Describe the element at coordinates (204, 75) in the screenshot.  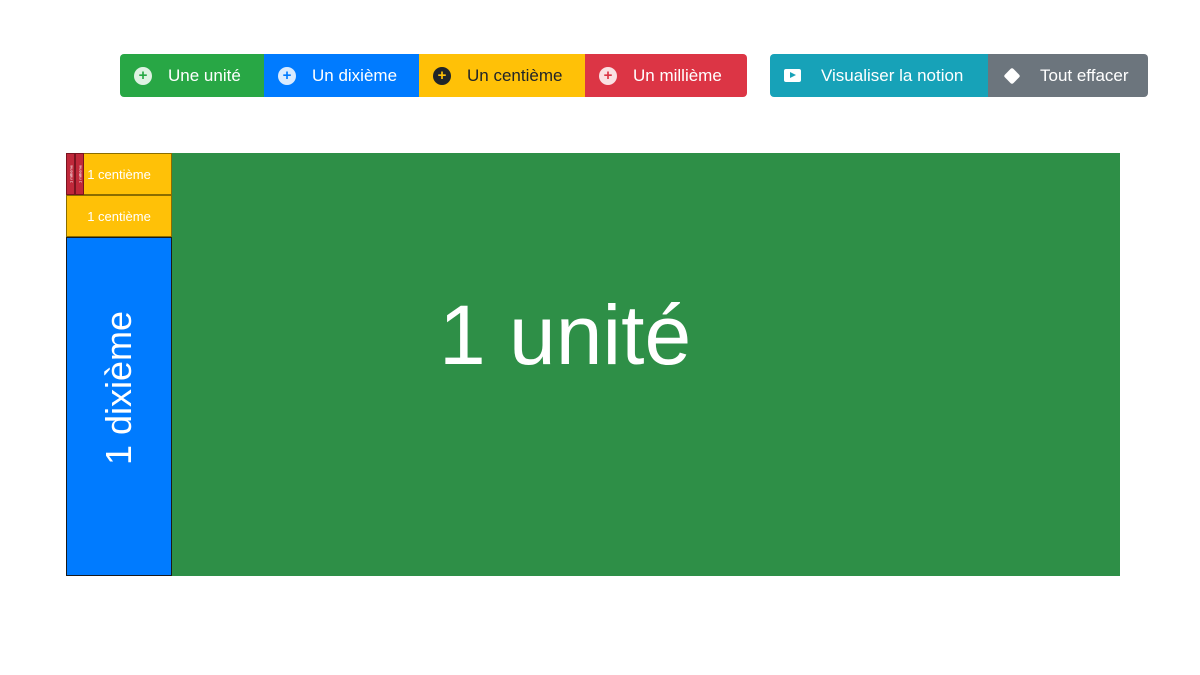
I see `add-unit-label: Une unité` at that location.